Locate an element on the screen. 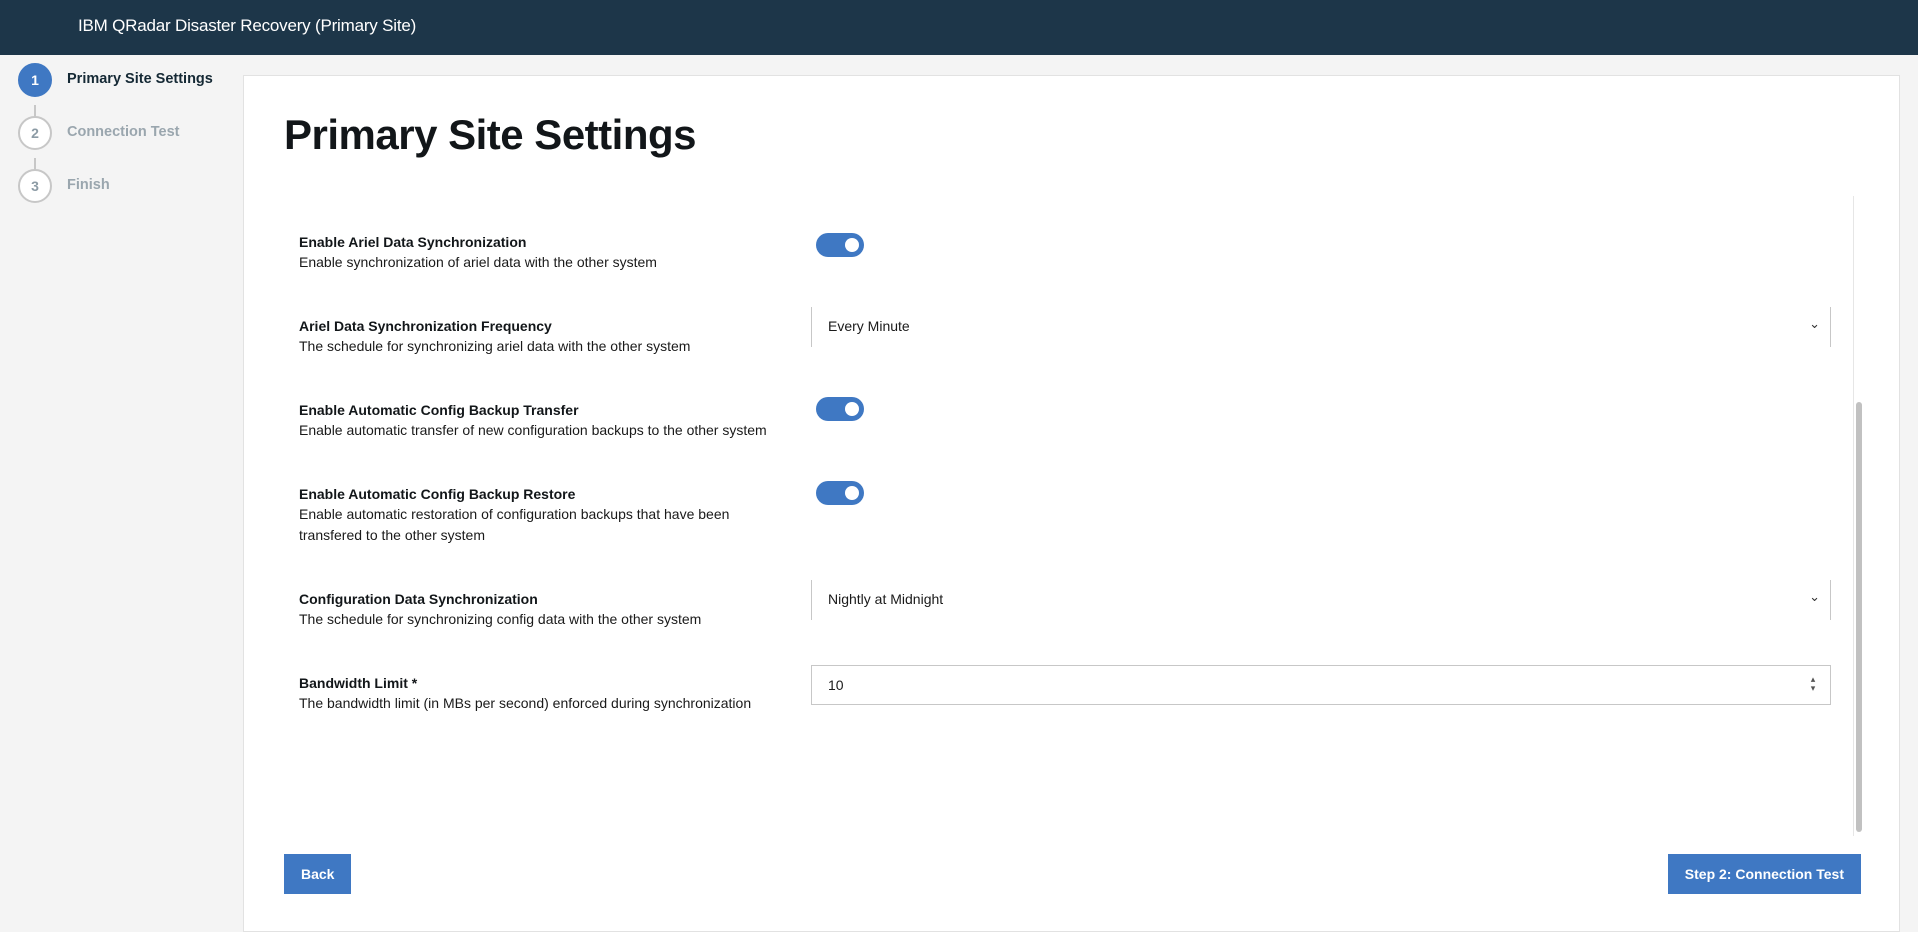 The width and height of the screenshot is (1918, 932). step-number: 1 is located at coordinates (35, 80).